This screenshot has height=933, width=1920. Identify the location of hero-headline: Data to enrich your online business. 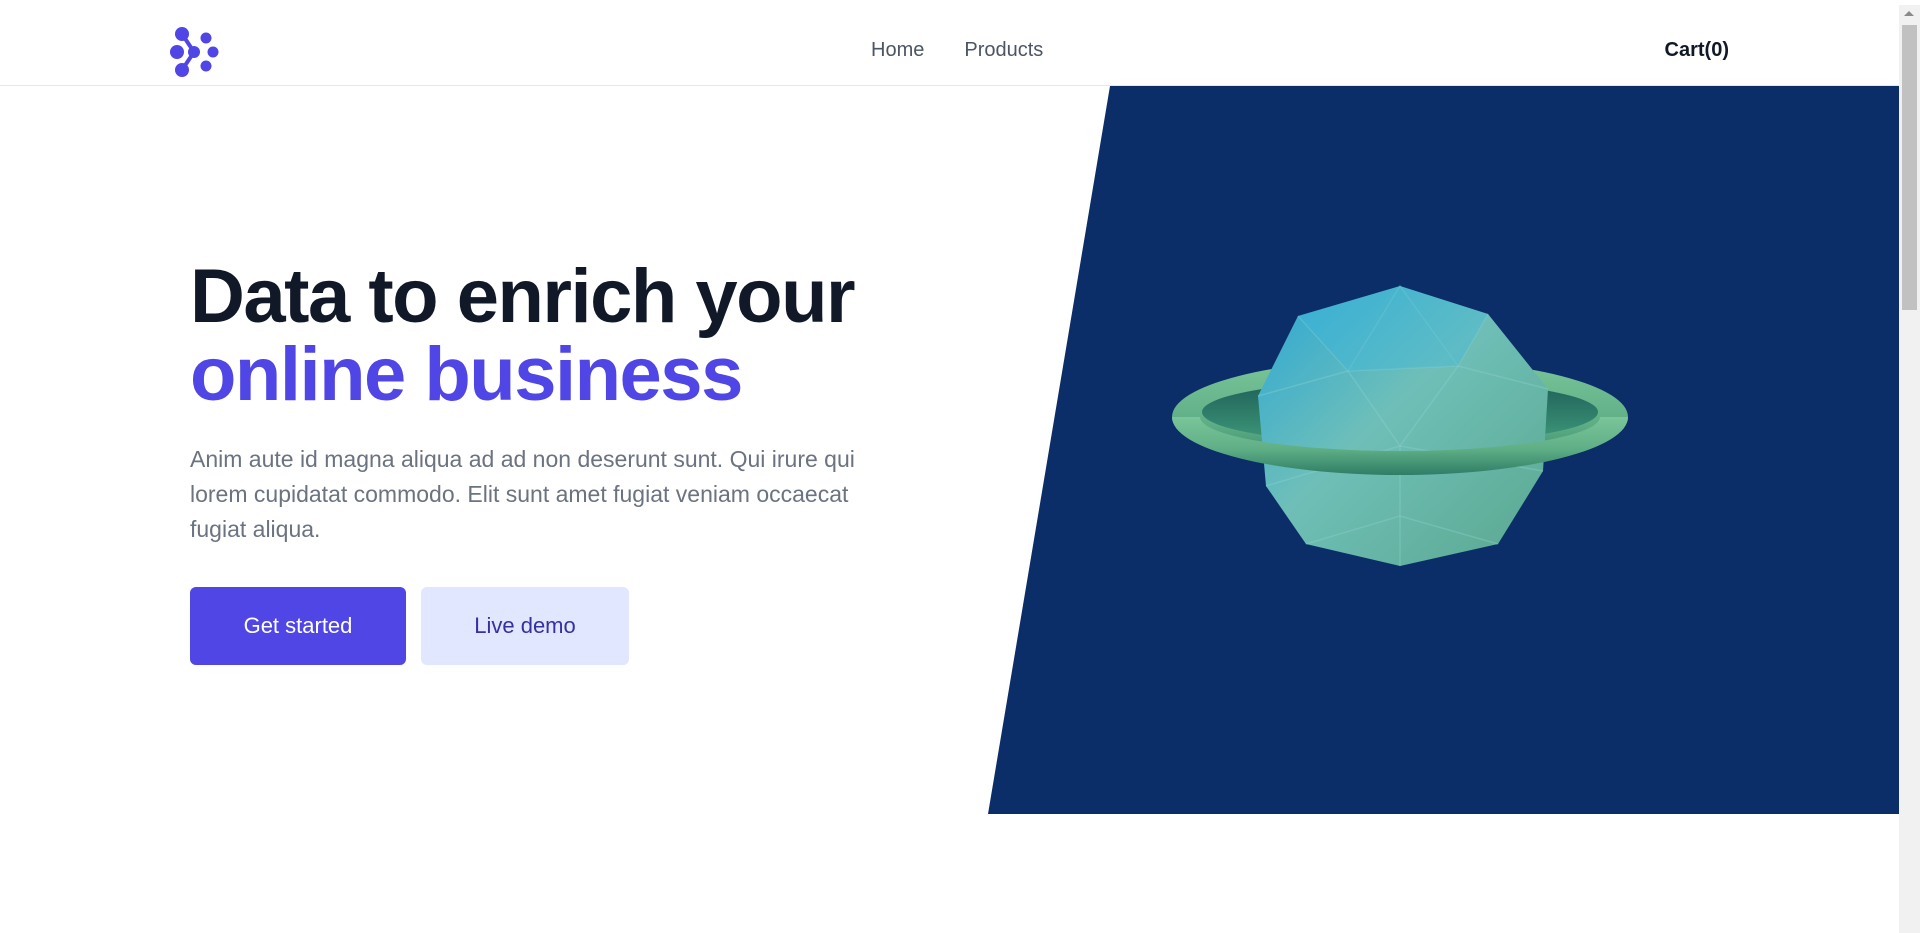
(550, 336).